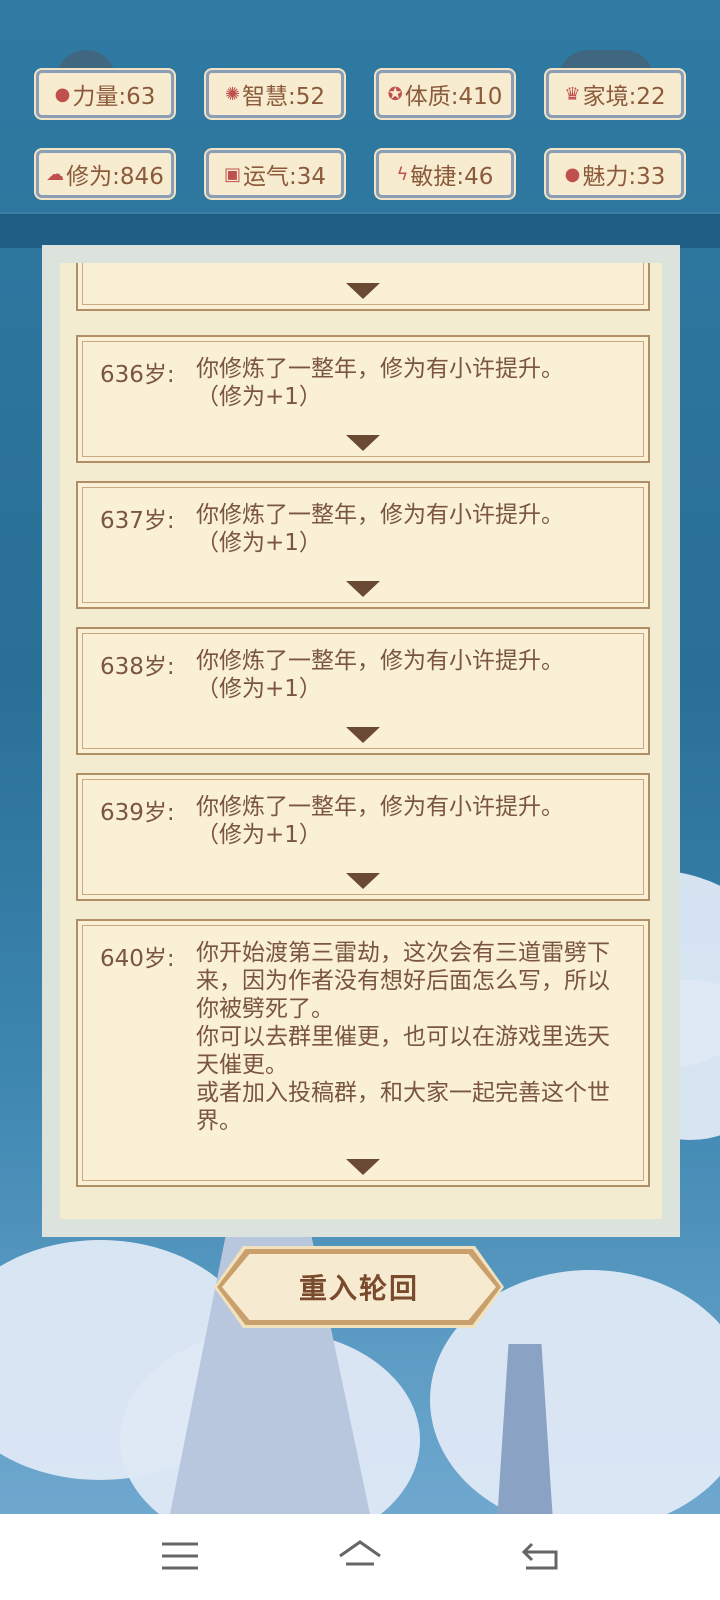 The width and height of the screenshot is (720, 1600). What do you see at coordinates (285, 177) in the screenshot?
I see `stat-label: 运气:34` at bounding box center [285, 177].